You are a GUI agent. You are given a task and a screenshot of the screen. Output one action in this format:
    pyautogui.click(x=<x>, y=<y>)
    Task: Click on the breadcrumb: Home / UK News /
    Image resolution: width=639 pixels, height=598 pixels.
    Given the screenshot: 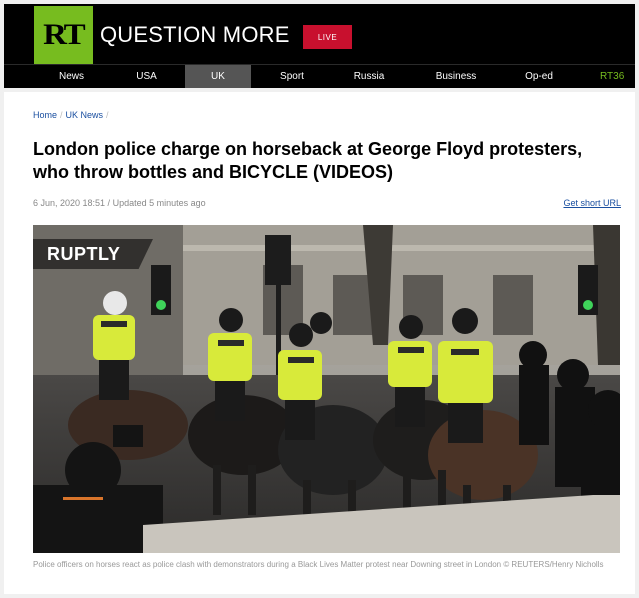 What is the action you would take?
    pyautogui.click(x=72, y=115)
    